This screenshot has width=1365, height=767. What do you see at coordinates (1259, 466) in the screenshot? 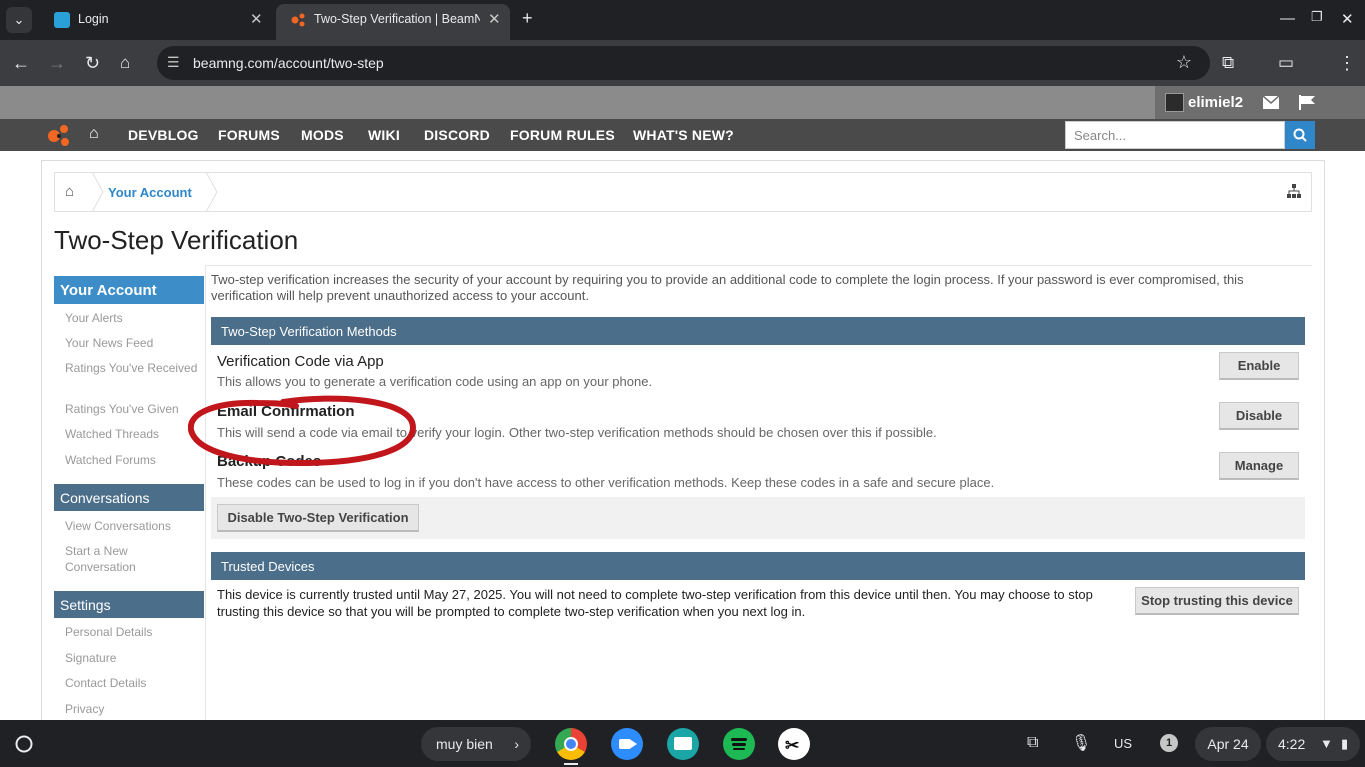
I see `manage-button: Manage` at bounding box center [1259, 466].